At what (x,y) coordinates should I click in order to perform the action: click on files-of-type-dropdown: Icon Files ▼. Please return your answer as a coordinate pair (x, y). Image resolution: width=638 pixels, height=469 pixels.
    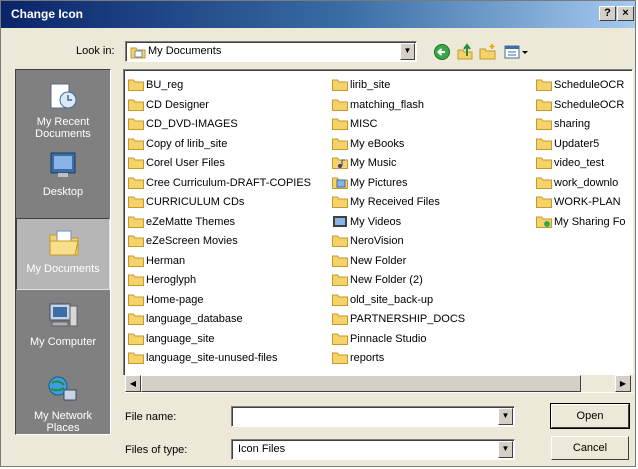
    Looking at the image, I should click on (373, 449).